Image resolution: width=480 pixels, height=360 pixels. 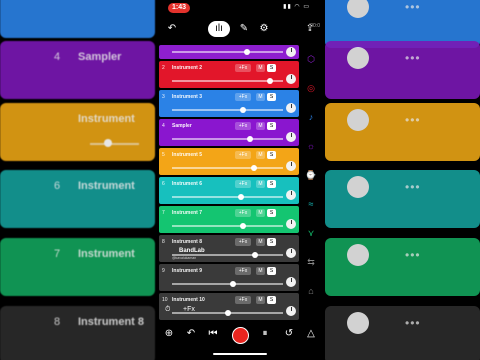 What do you see at coordinates (163, 97) in the screenshot?
I see `track-number: 3` at bounding box center [163, 97].